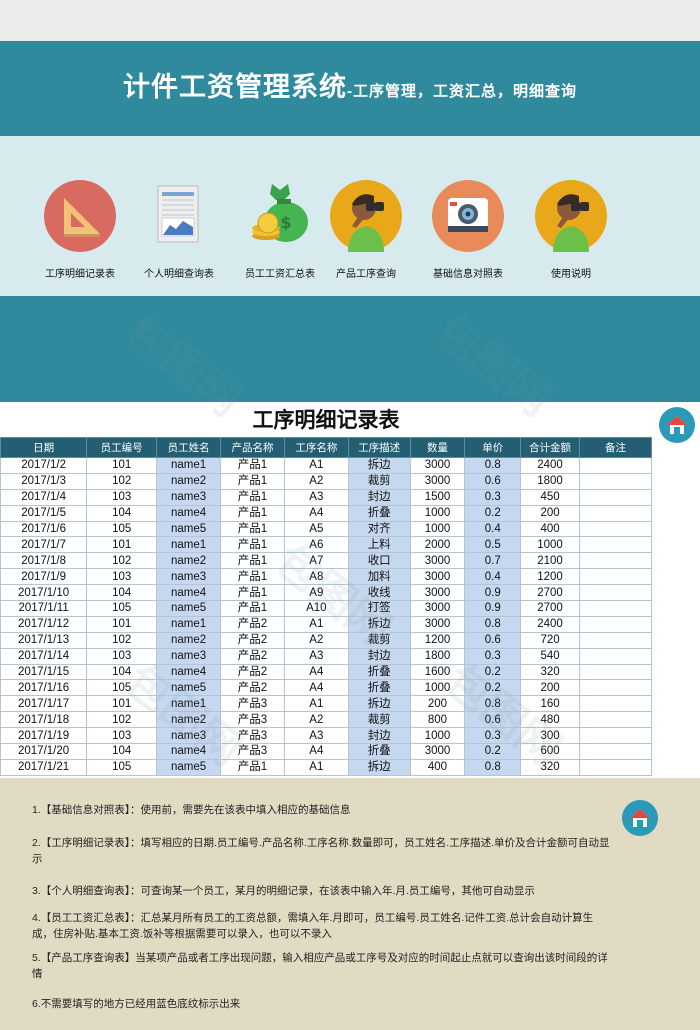 The height and width of the screenshot is (1030, 700). What do you see at coordinates (316, 577) in the screenshot?
I see `table-cell: A8` at bounding box center [316, 577].